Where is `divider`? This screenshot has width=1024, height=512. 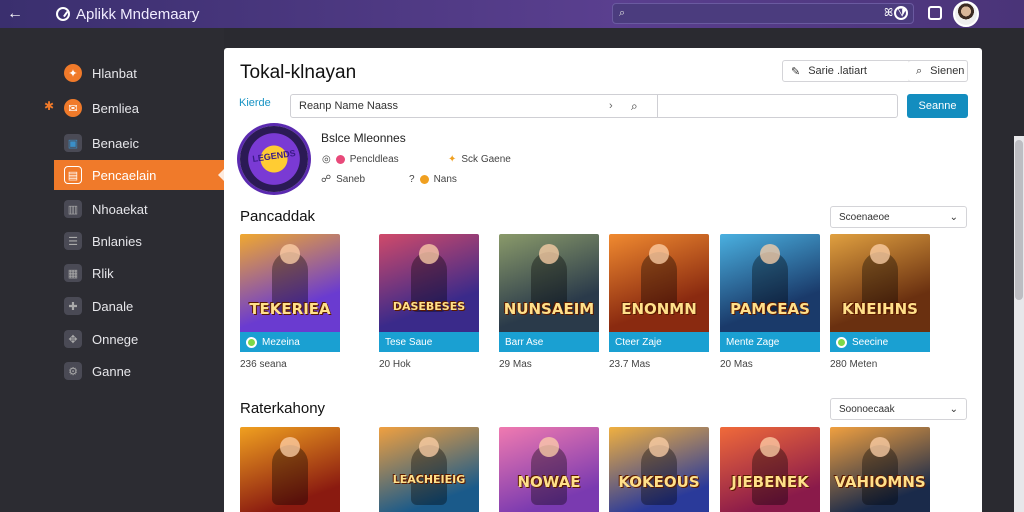
divider is located at coordinates (657, 106).